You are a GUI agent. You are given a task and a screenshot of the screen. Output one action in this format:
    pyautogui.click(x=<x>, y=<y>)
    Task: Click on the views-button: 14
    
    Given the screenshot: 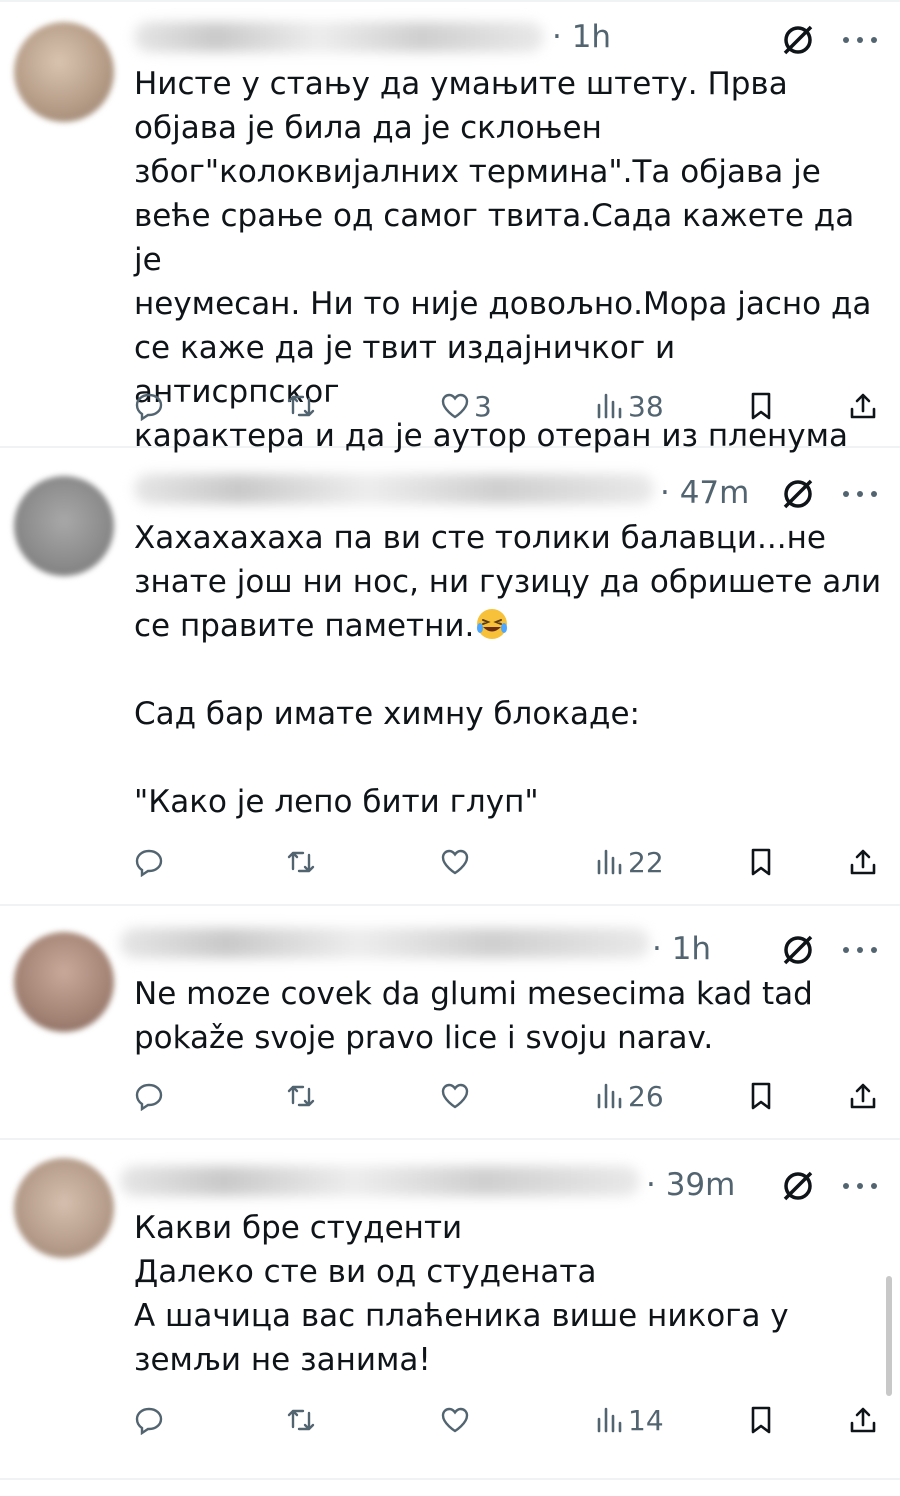 What is the action you would take?
    pyautogui.click(x=629, y=1420)
    